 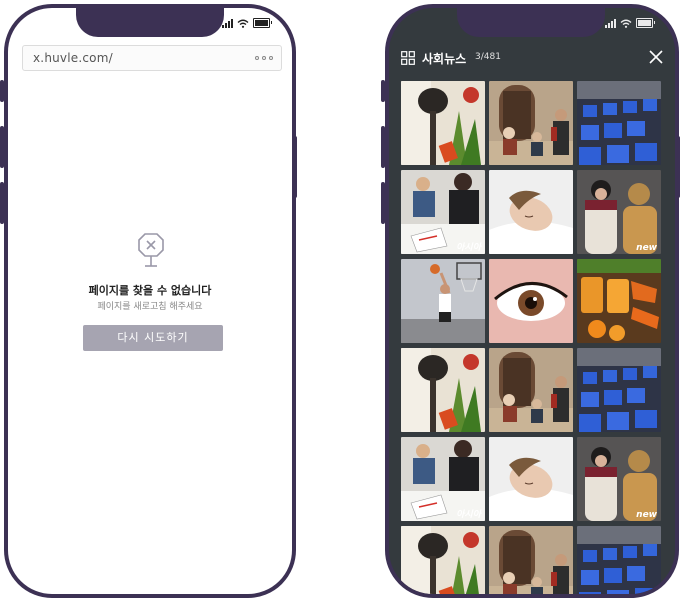 I want to click on close-icon, so click(x=656, y=57).